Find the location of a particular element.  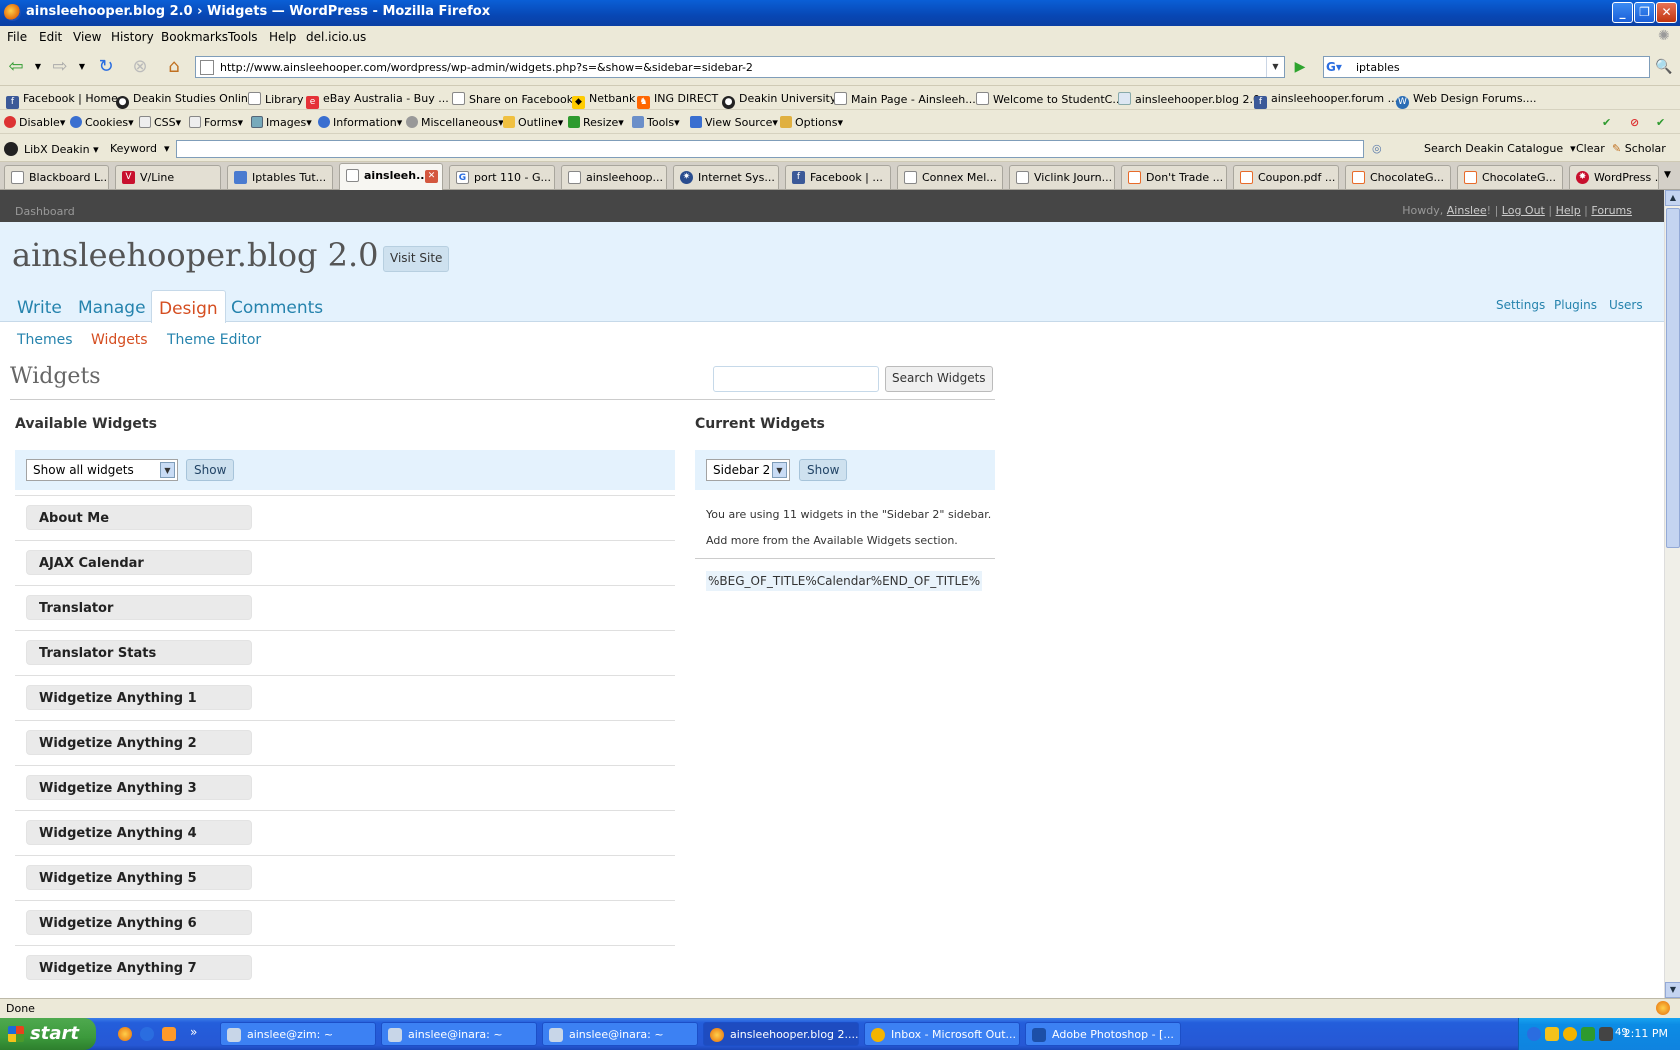

error-icon: ⊘ is located at coordinates (1634, 122).